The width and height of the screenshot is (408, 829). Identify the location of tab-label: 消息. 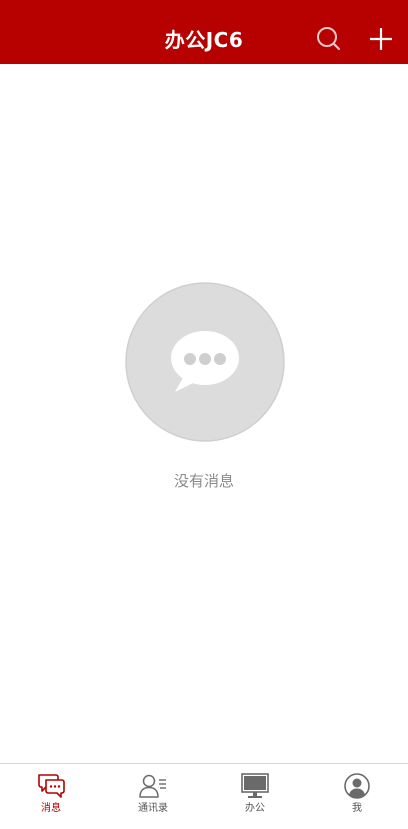
(51, 808).